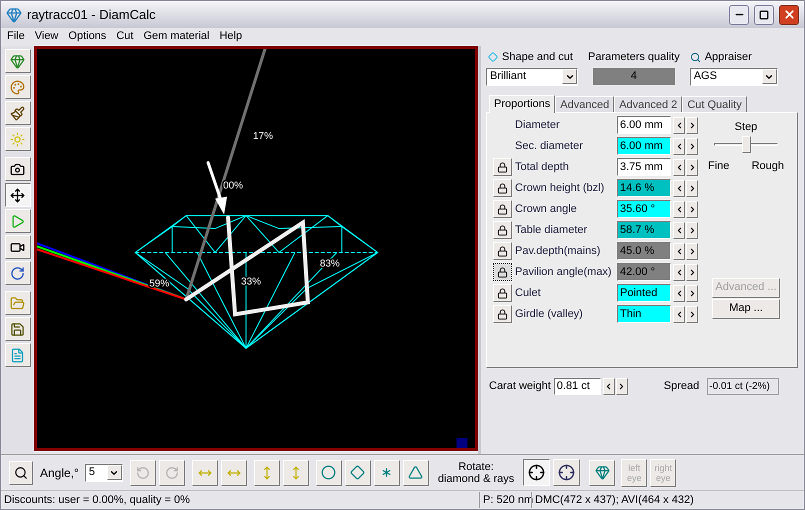 The width and height of the screenshot is (805, 510). I want to click on gem-view-button, so click(602, 473).